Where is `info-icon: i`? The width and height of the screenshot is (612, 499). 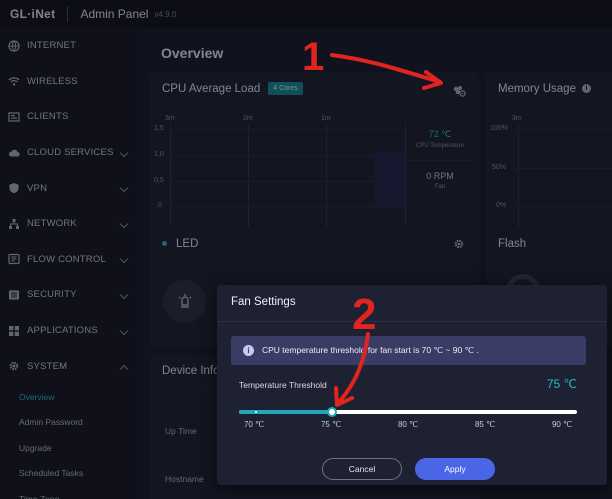
info-icon: i is located at coordinates (248, 350).